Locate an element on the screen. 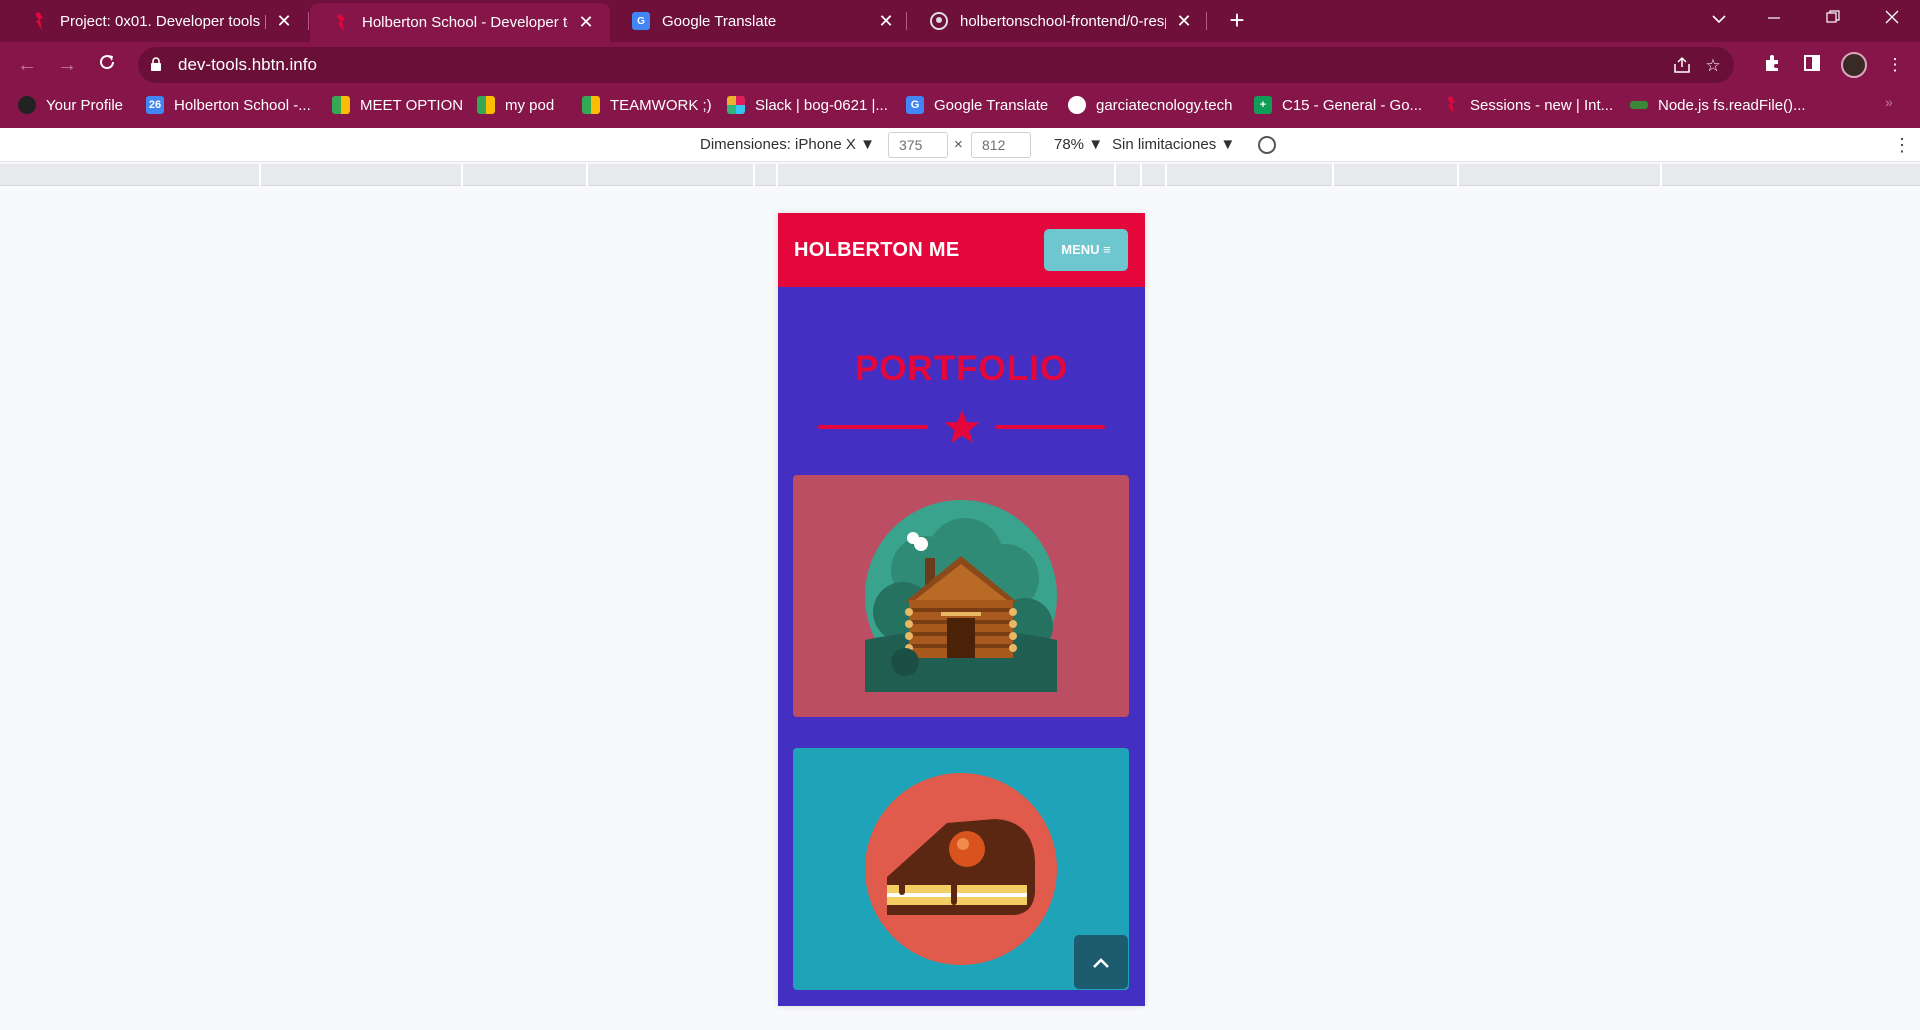 This screenshot has width=1920, height=1030. device-options-icon: ⋮ is located at coordinates (1902, 145).